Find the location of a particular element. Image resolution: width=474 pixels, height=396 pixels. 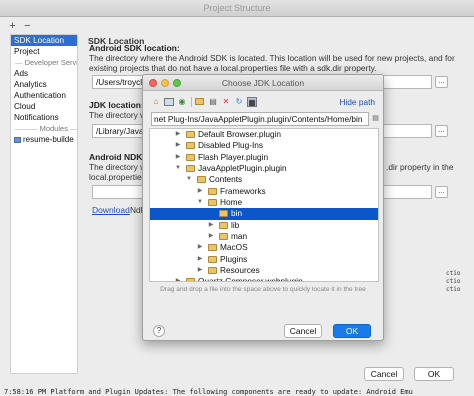

background-editor-snippet: ctio ctio ctio is located at coordinates (460, 300).